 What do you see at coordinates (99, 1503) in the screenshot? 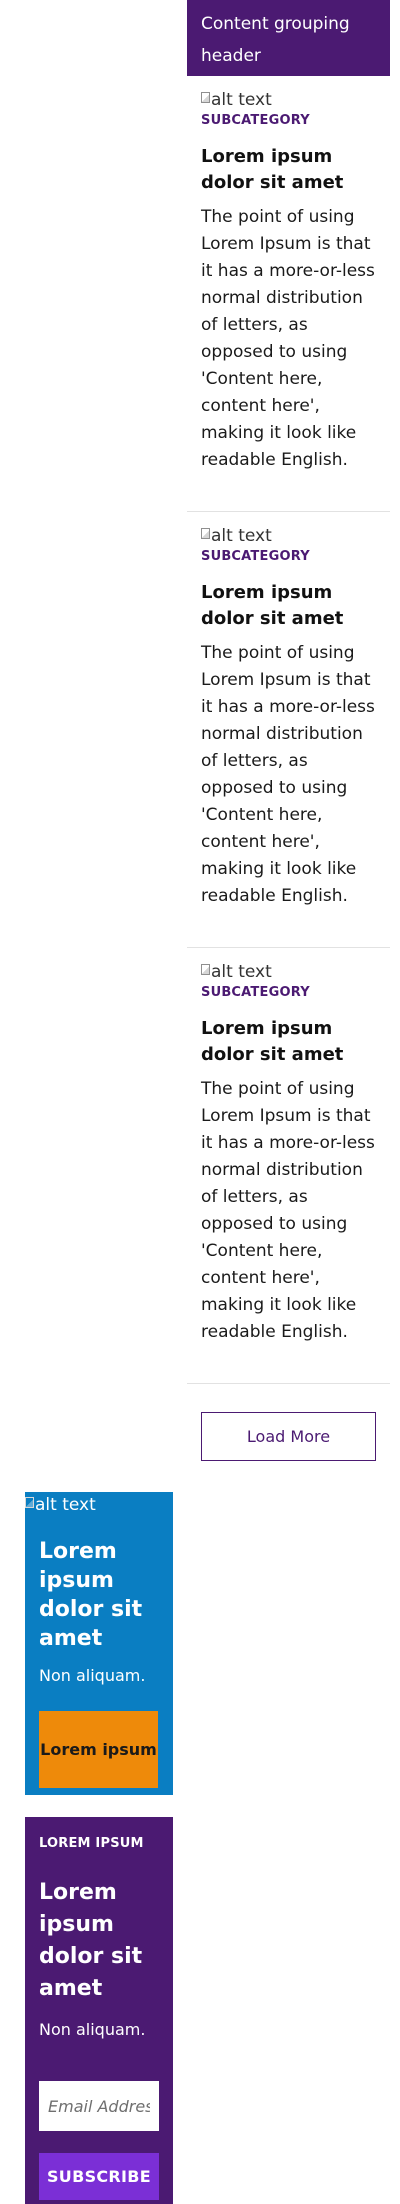
I see `promo-image: alt text` at bounding box center [99, 1503].